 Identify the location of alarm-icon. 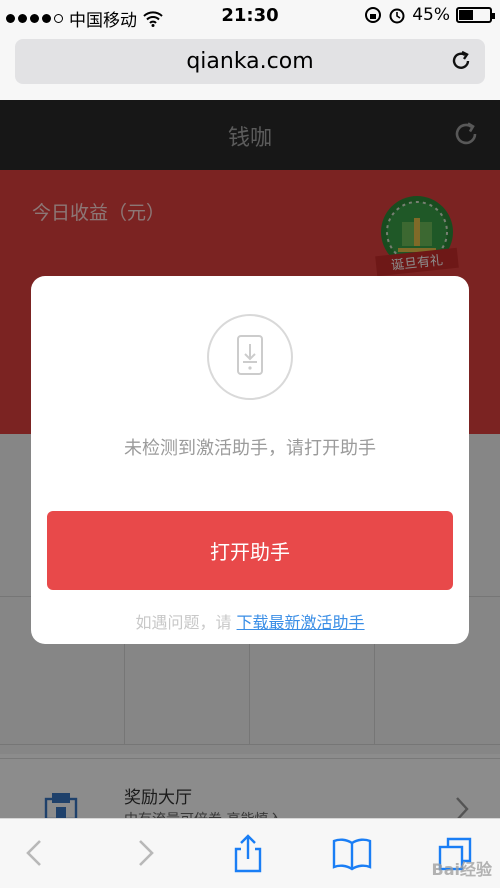
(397, 16).